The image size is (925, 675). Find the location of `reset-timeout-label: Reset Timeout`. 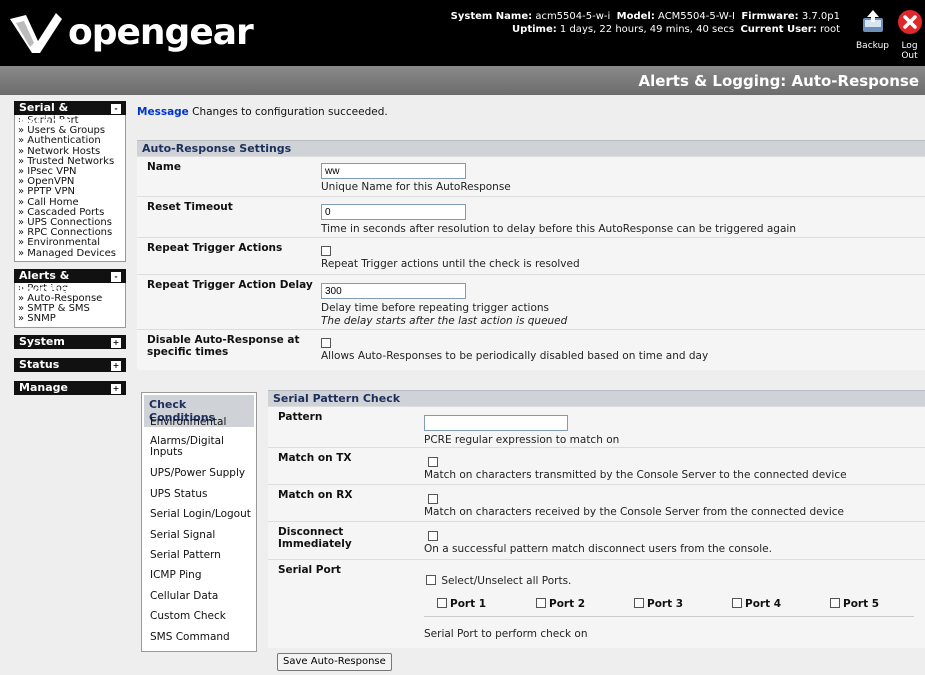

reset-timeout-label: Reset Timeout is located at coordinates (190, 207).